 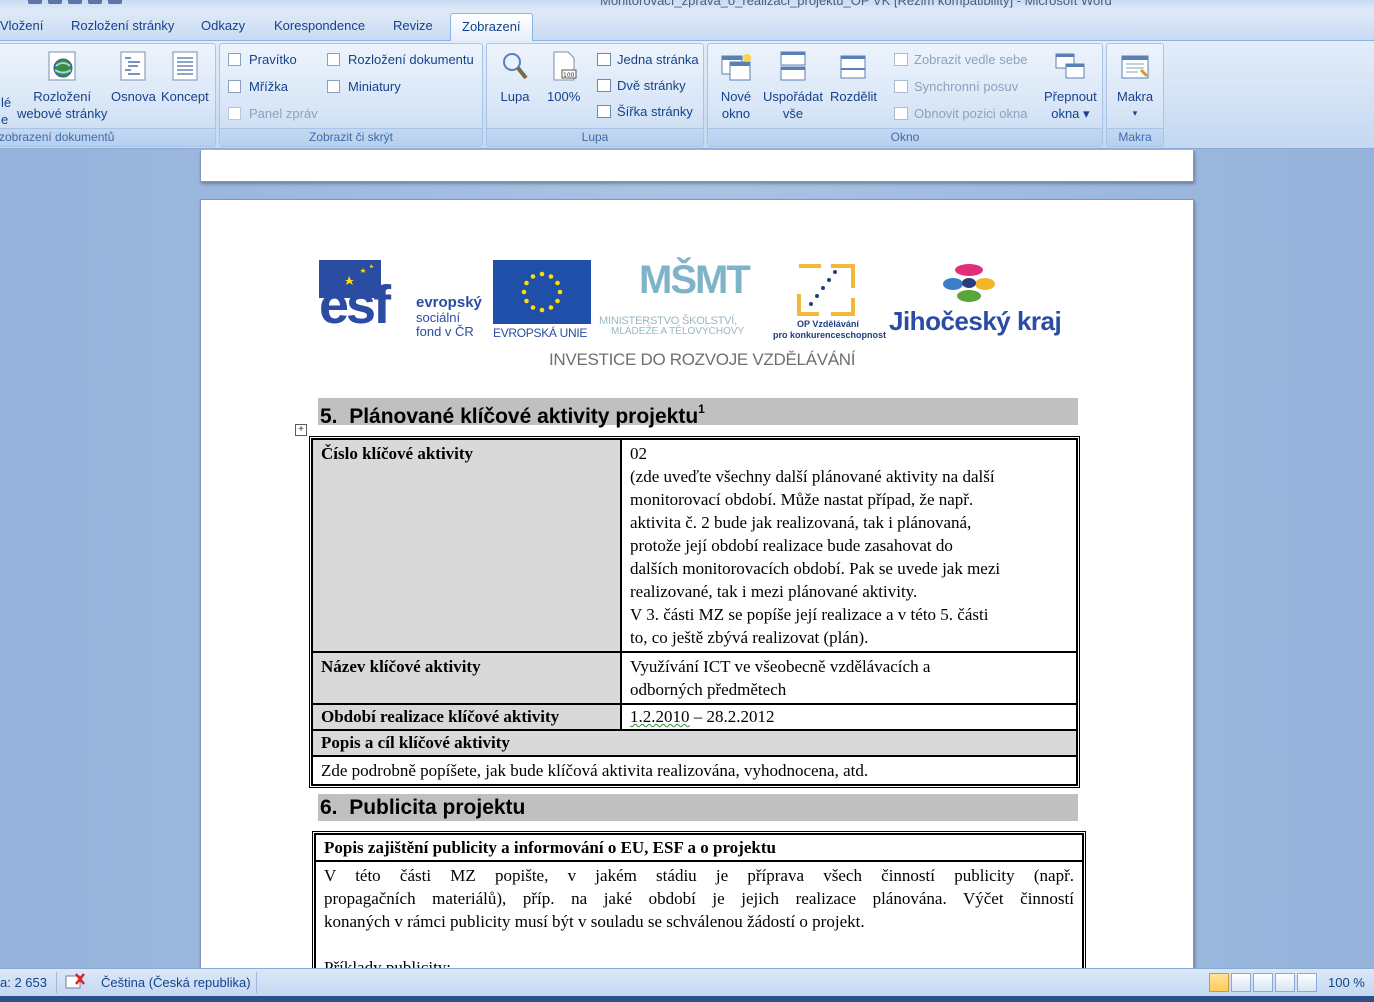 I want to click on op-vk-logo: OP Vzdělávání pro konkurenceschopnost, so click(x=828, y=300).